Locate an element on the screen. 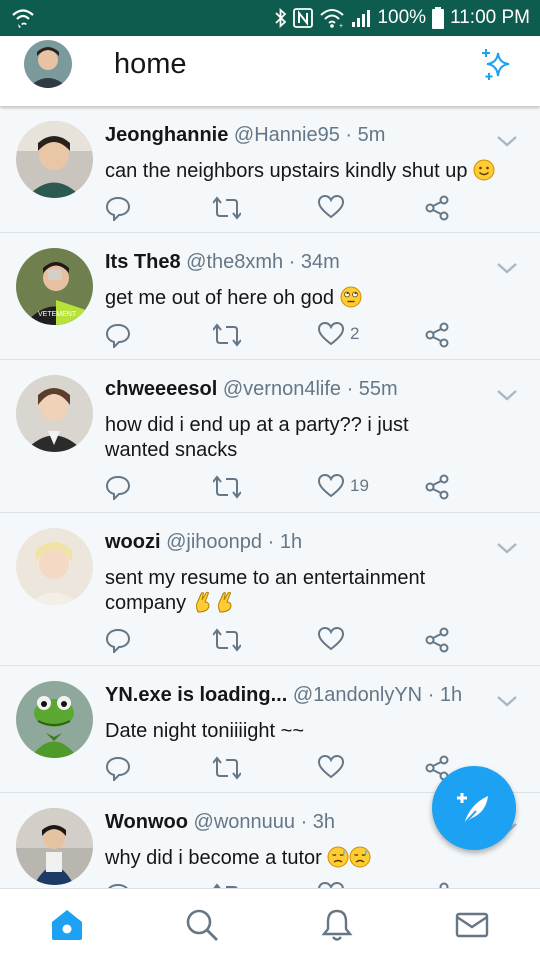 This screenshot has height=960, width=540. sparkle-icon is located at coordinates (497, 65).